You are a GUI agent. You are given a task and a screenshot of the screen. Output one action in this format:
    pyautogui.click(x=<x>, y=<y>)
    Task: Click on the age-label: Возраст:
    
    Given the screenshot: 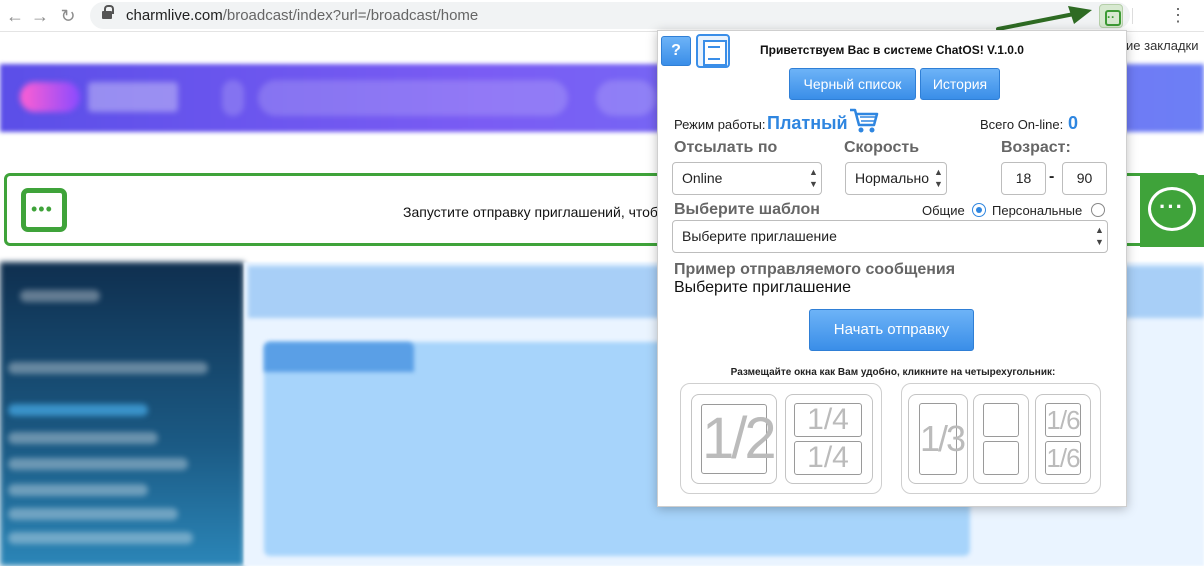 What is the action you would take?
    pyautogui.click(x=1036, y=147)
    